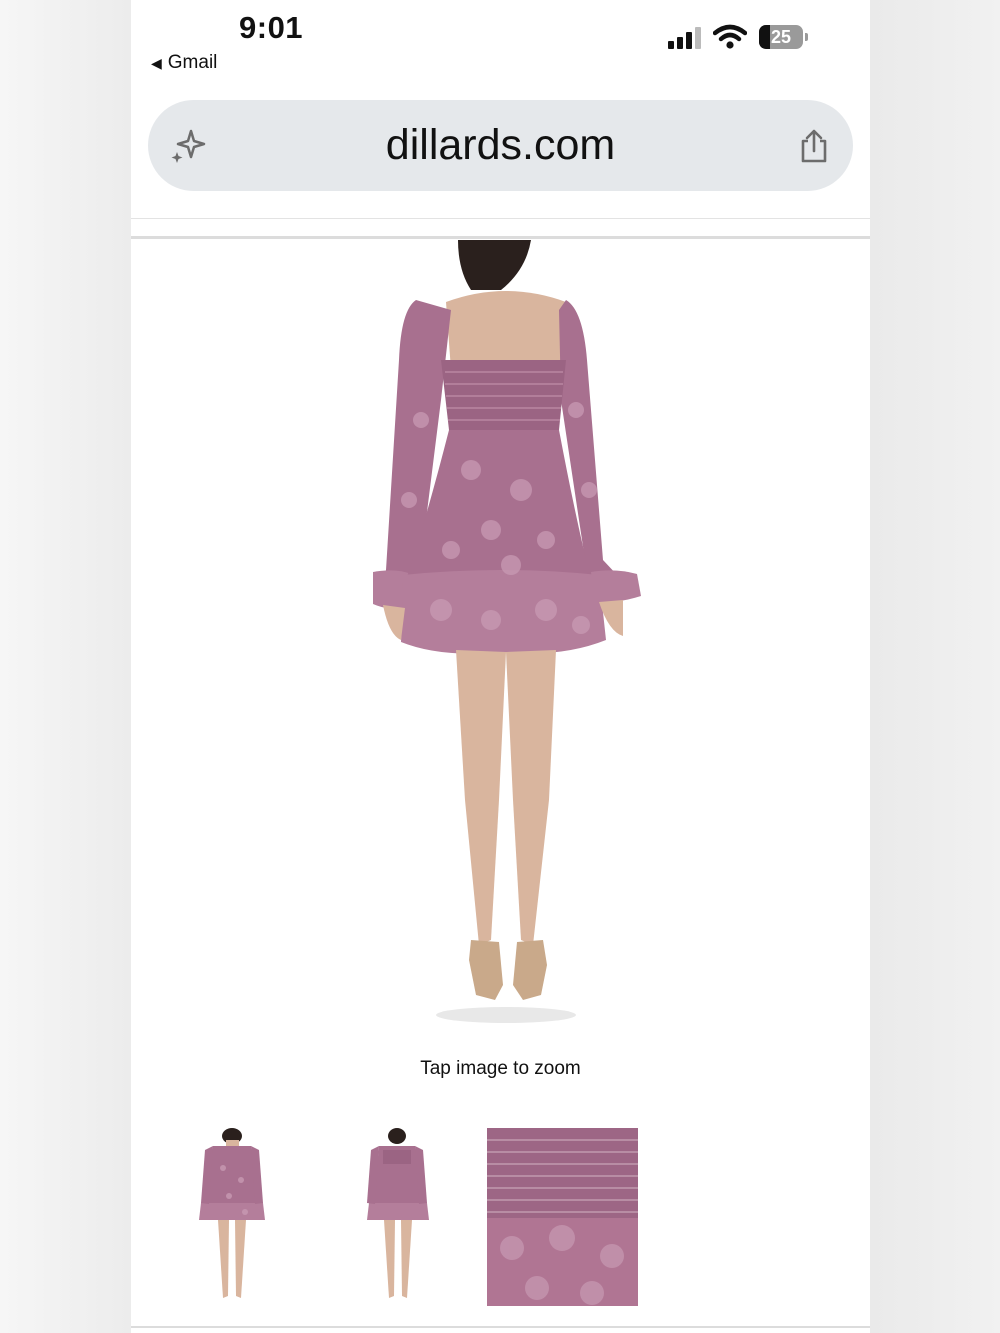 Image resolution: width=1000 pixels, height=1333 pixels. Describe the element at coordinates (192, 62) in the screenshot. I see `back-app-label: Gmail` at that location.